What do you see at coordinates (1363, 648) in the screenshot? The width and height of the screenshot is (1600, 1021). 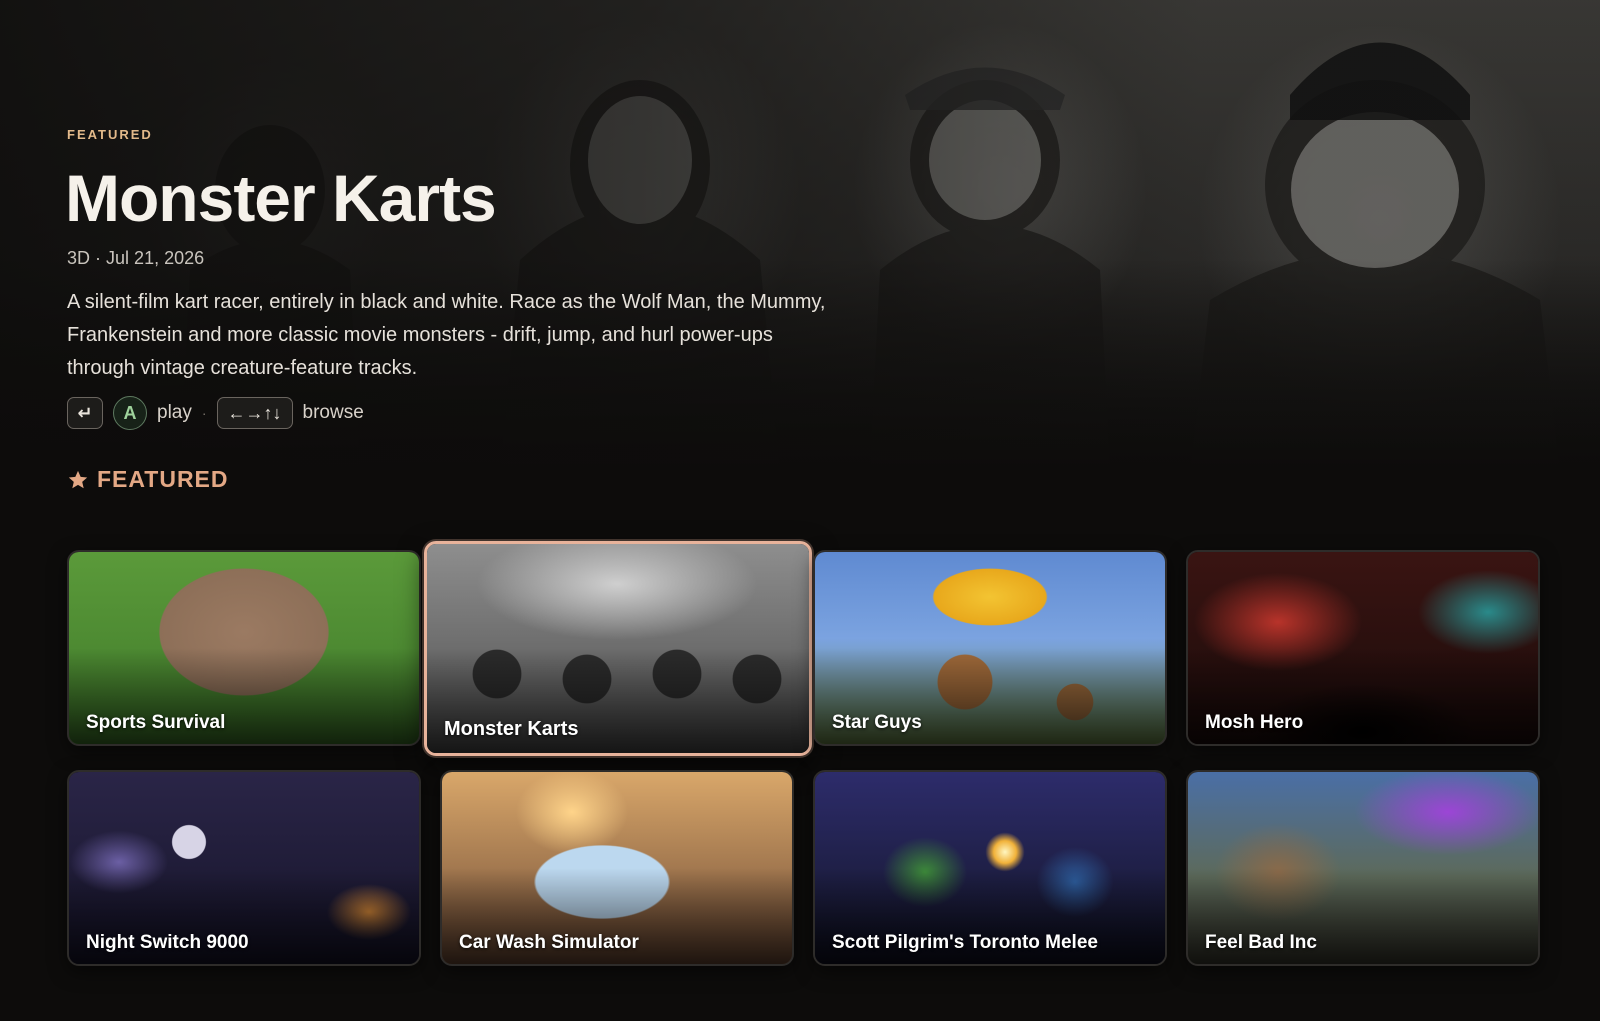 I see `game-card-mosh-hero: Mosh Hero` at bounding box center [1363, 648].